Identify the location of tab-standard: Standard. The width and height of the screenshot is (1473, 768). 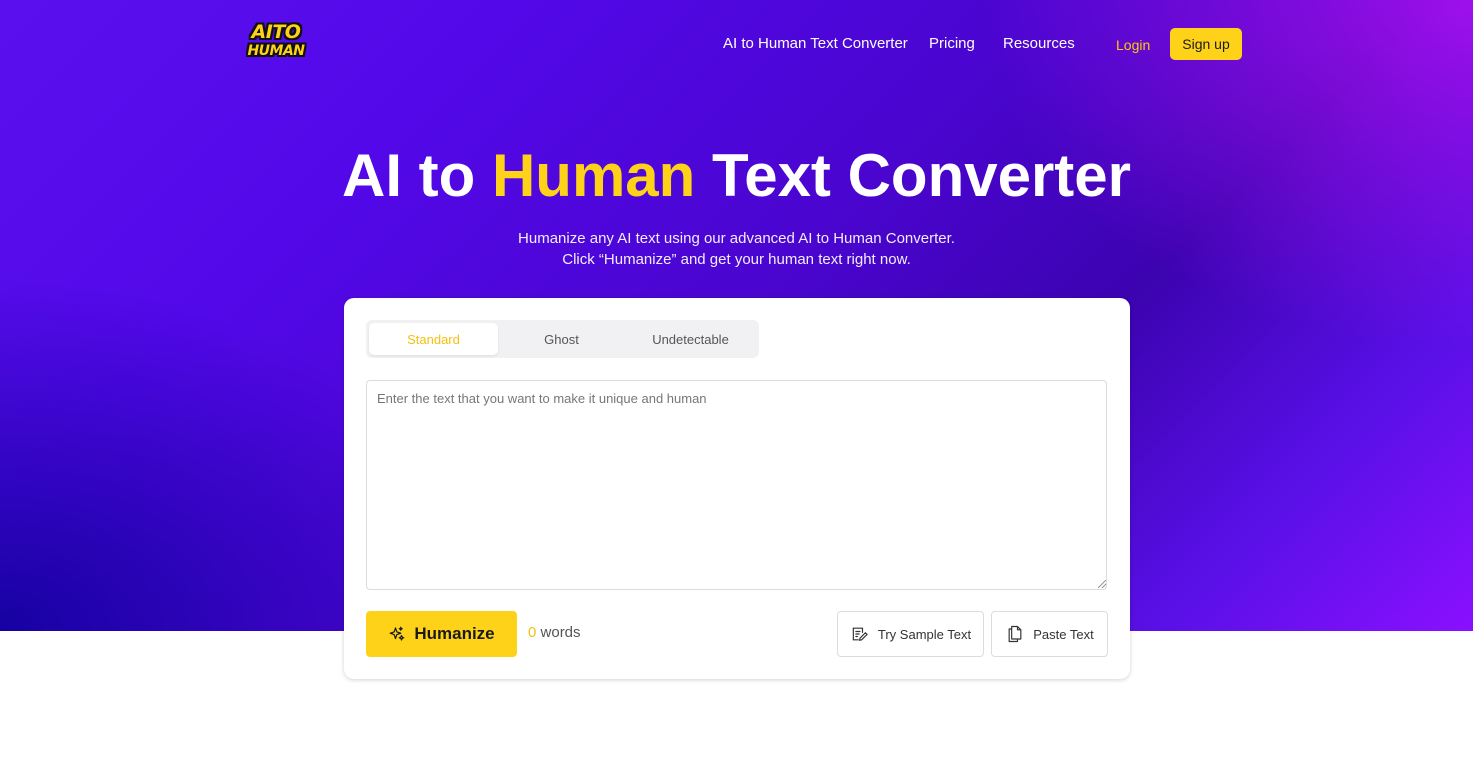
(433, 339).